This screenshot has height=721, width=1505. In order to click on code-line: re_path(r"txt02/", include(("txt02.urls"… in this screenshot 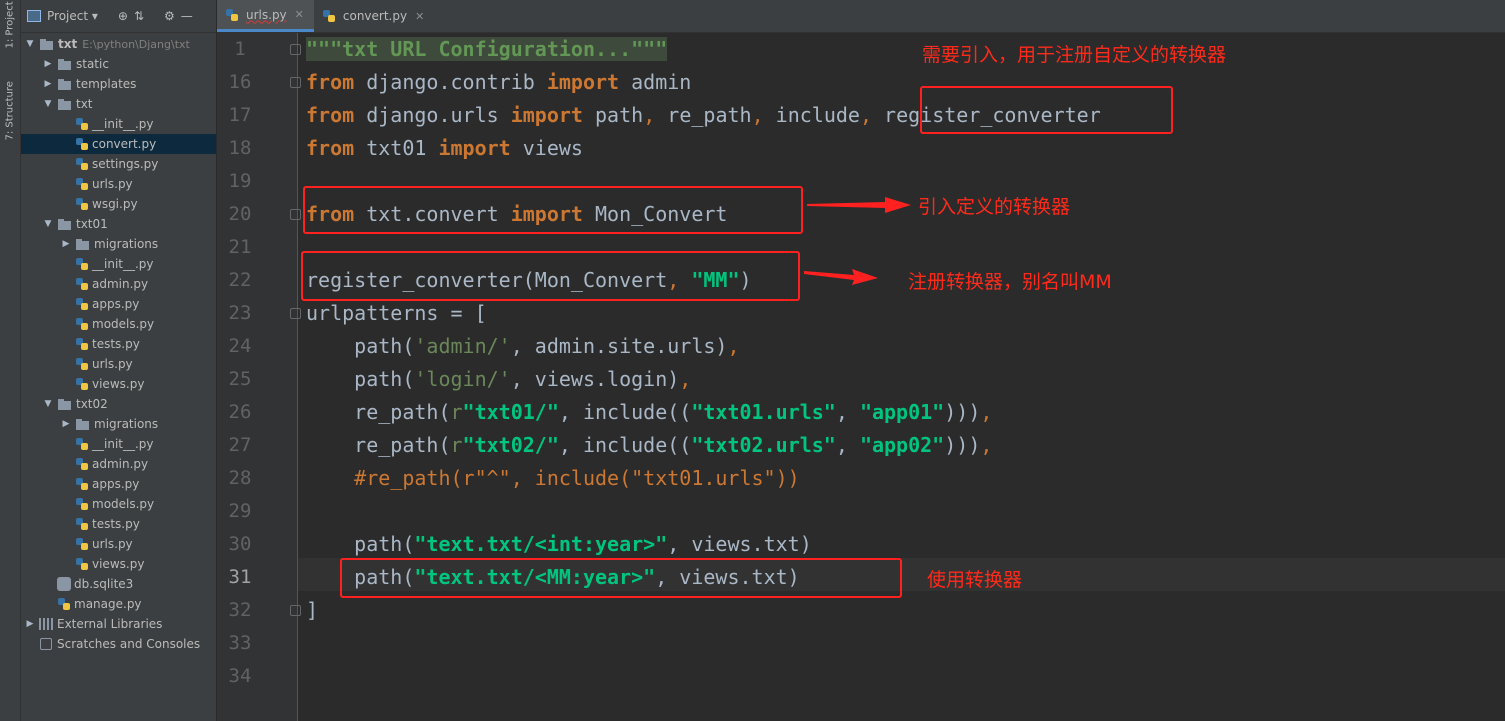, I will do `click(649, 445)`.